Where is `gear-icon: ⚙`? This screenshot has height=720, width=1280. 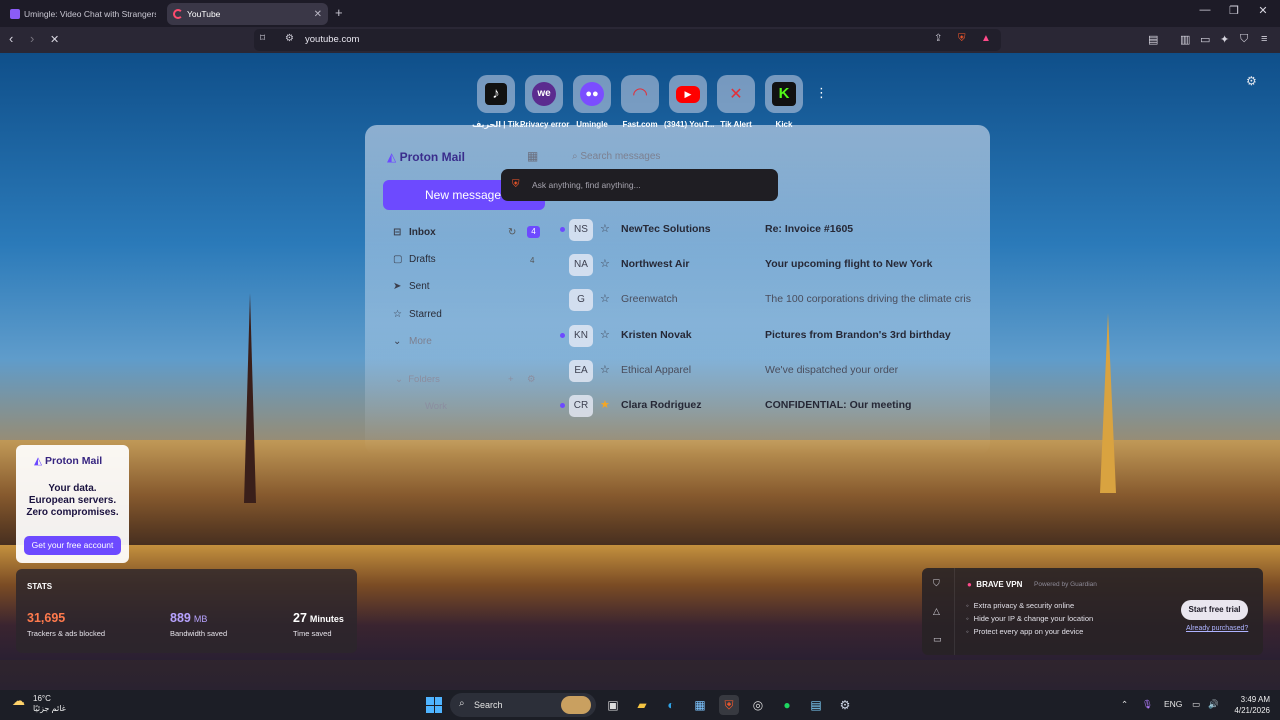 gear-icon: ⚙ is located at coordinates (1251, 81).